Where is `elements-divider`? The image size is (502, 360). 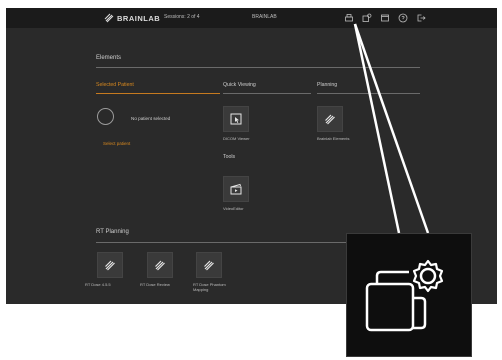
elements-divider is located at coordinates (258, 67).